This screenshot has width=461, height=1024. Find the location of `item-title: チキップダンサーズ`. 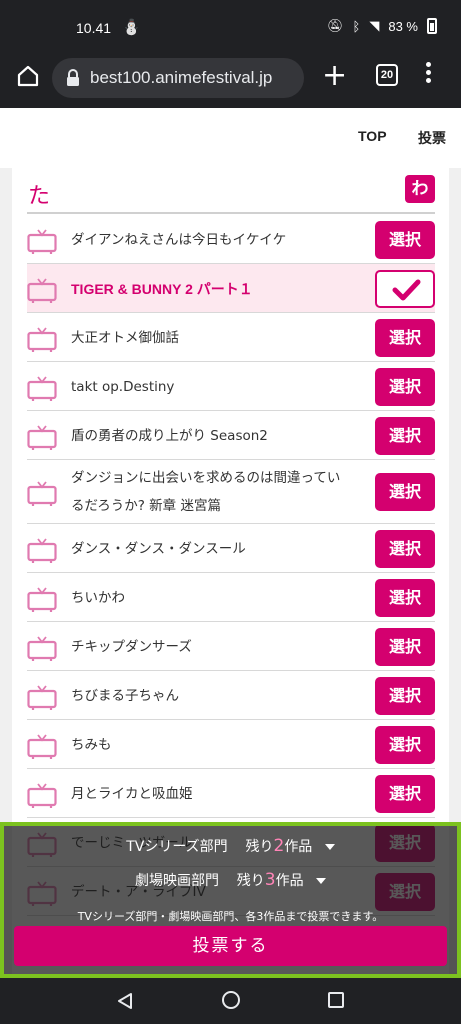

item-title: チキップダンサーズ is located at coordinates (131, 646).